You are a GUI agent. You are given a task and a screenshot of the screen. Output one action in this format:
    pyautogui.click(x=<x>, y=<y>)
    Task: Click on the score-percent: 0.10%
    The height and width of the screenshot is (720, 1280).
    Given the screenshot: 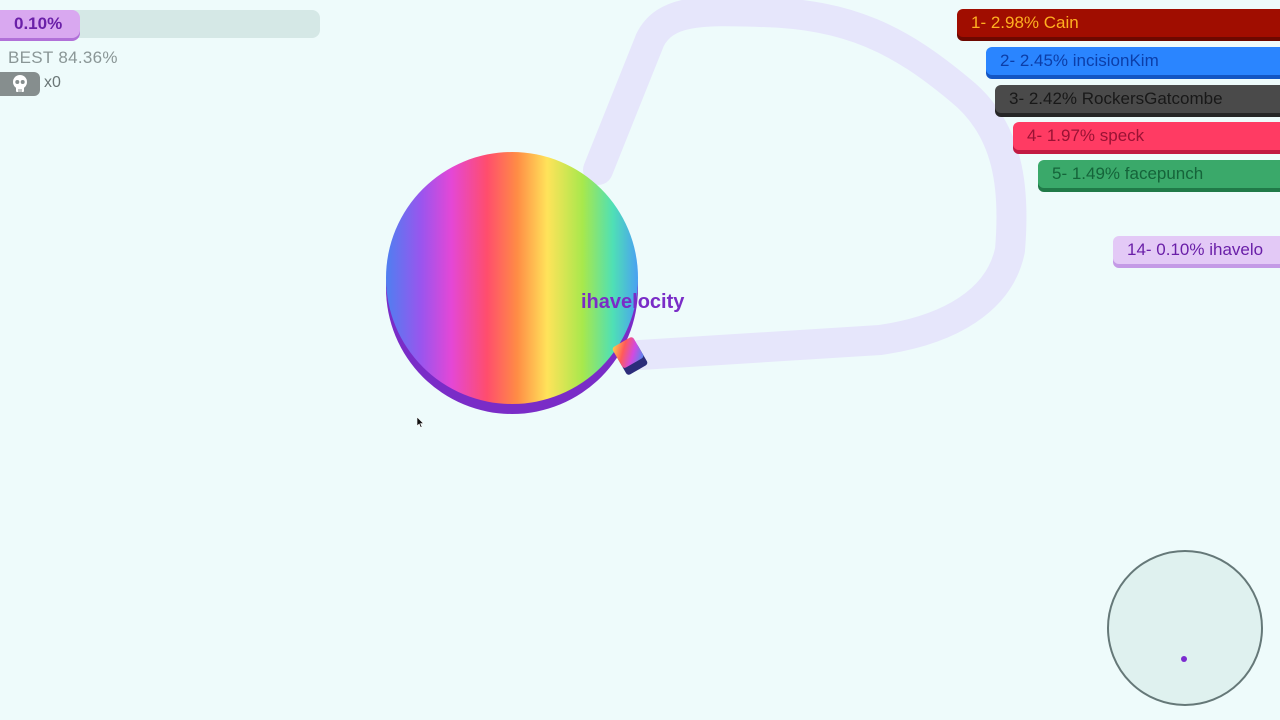 What is the action you would take?
    pyautogui.click(x=38, y=23)
    